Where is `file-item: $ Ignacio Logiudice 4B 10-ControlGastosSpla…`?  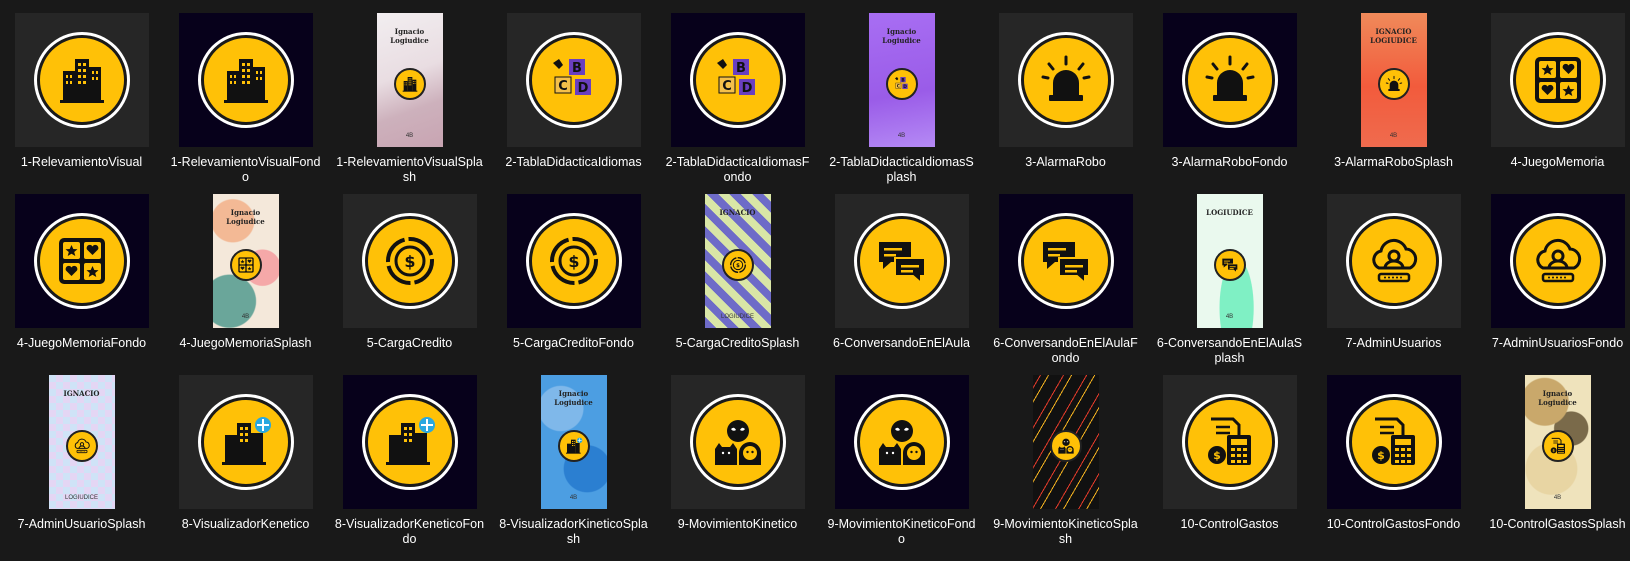
file-item: $ Ignacio Logiudice 4B 10-ControlGastosSpla… is located at coordinates (1554, 465).